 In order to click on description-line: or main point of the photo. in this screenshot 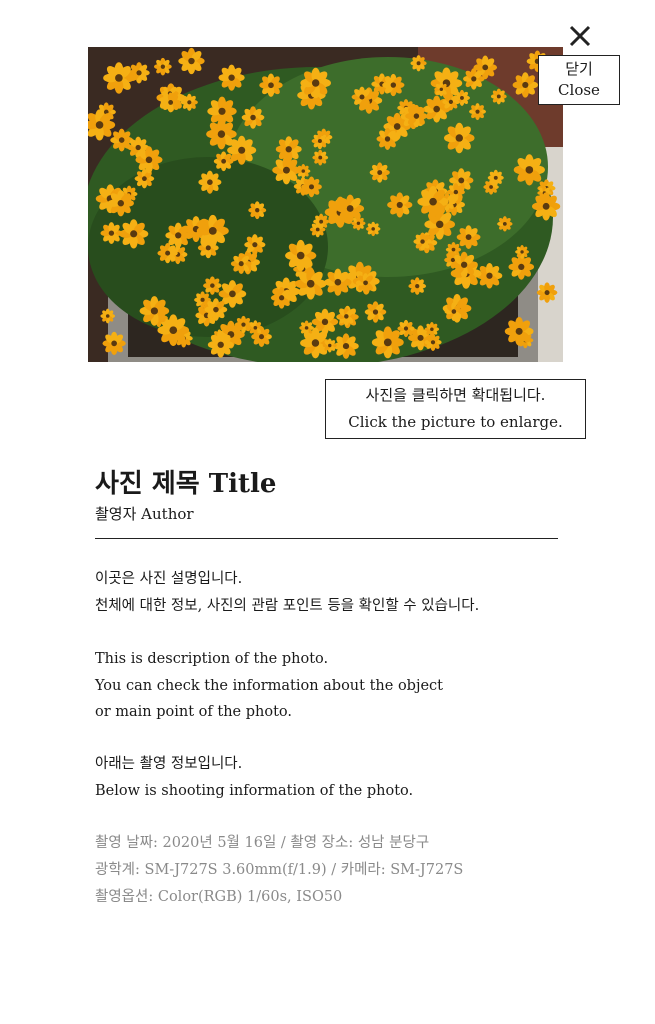, I will do `click(193, 712)`.